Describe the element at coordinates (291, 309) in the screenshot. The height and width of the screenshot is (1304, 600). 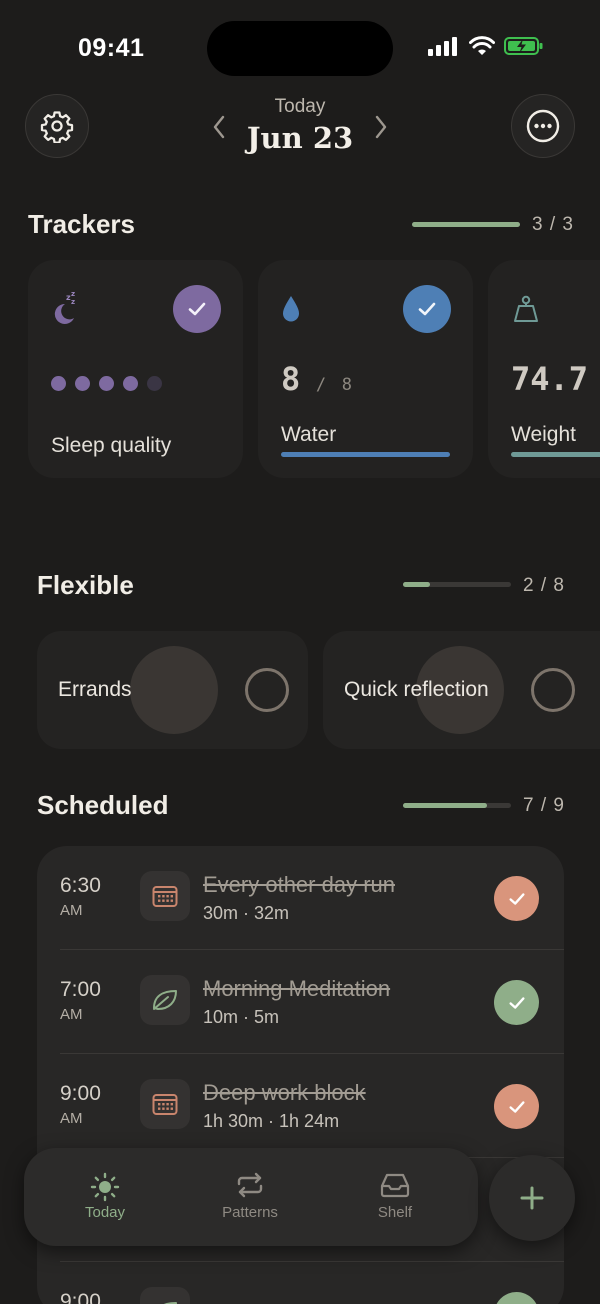
I see `water-drop-icon` at that location.